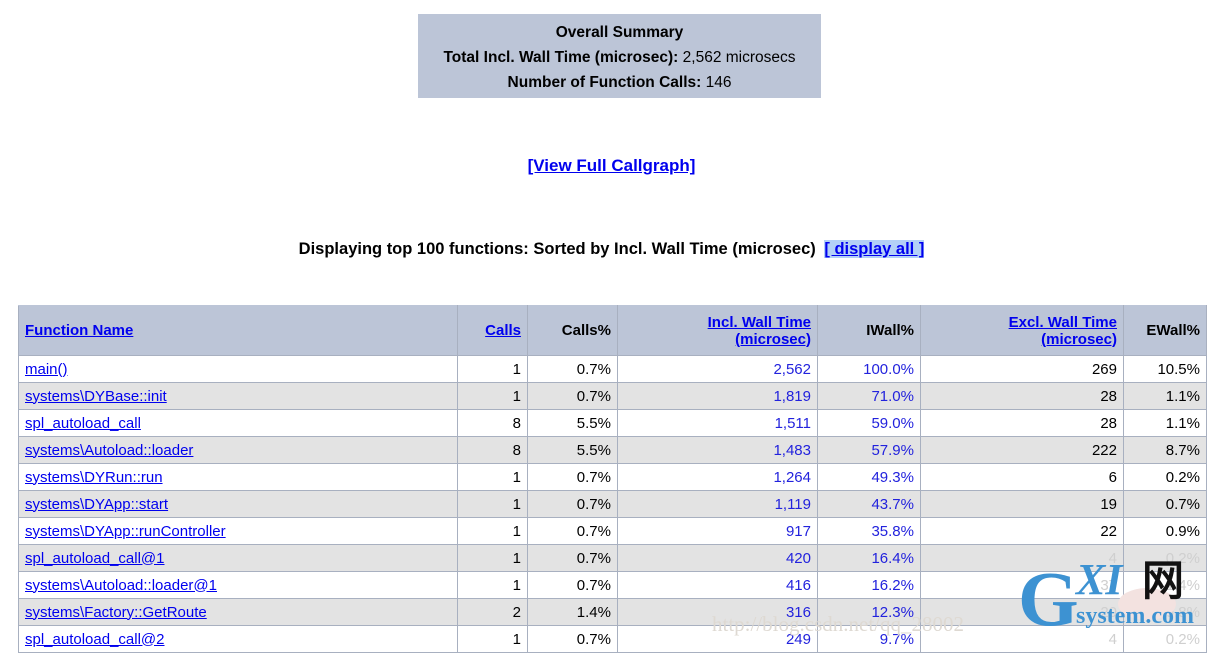 The width and height of the screenshot is (1223, 653). What do you see at coordinates (717, 639) in the screenshot?
I see `cell-incl-wall-time: 249` at bounding box center [717, 639].